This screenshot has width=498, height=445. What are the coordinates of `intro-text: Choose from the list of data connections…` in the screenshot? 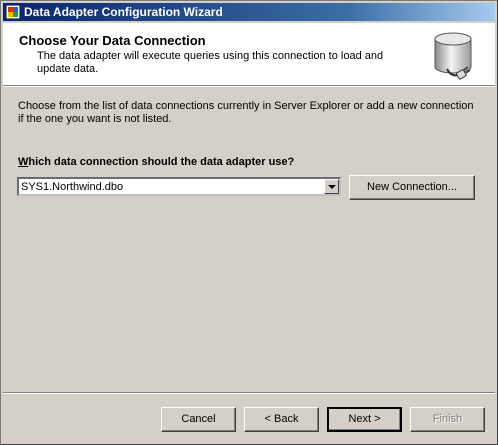 It's located at (246, 112).